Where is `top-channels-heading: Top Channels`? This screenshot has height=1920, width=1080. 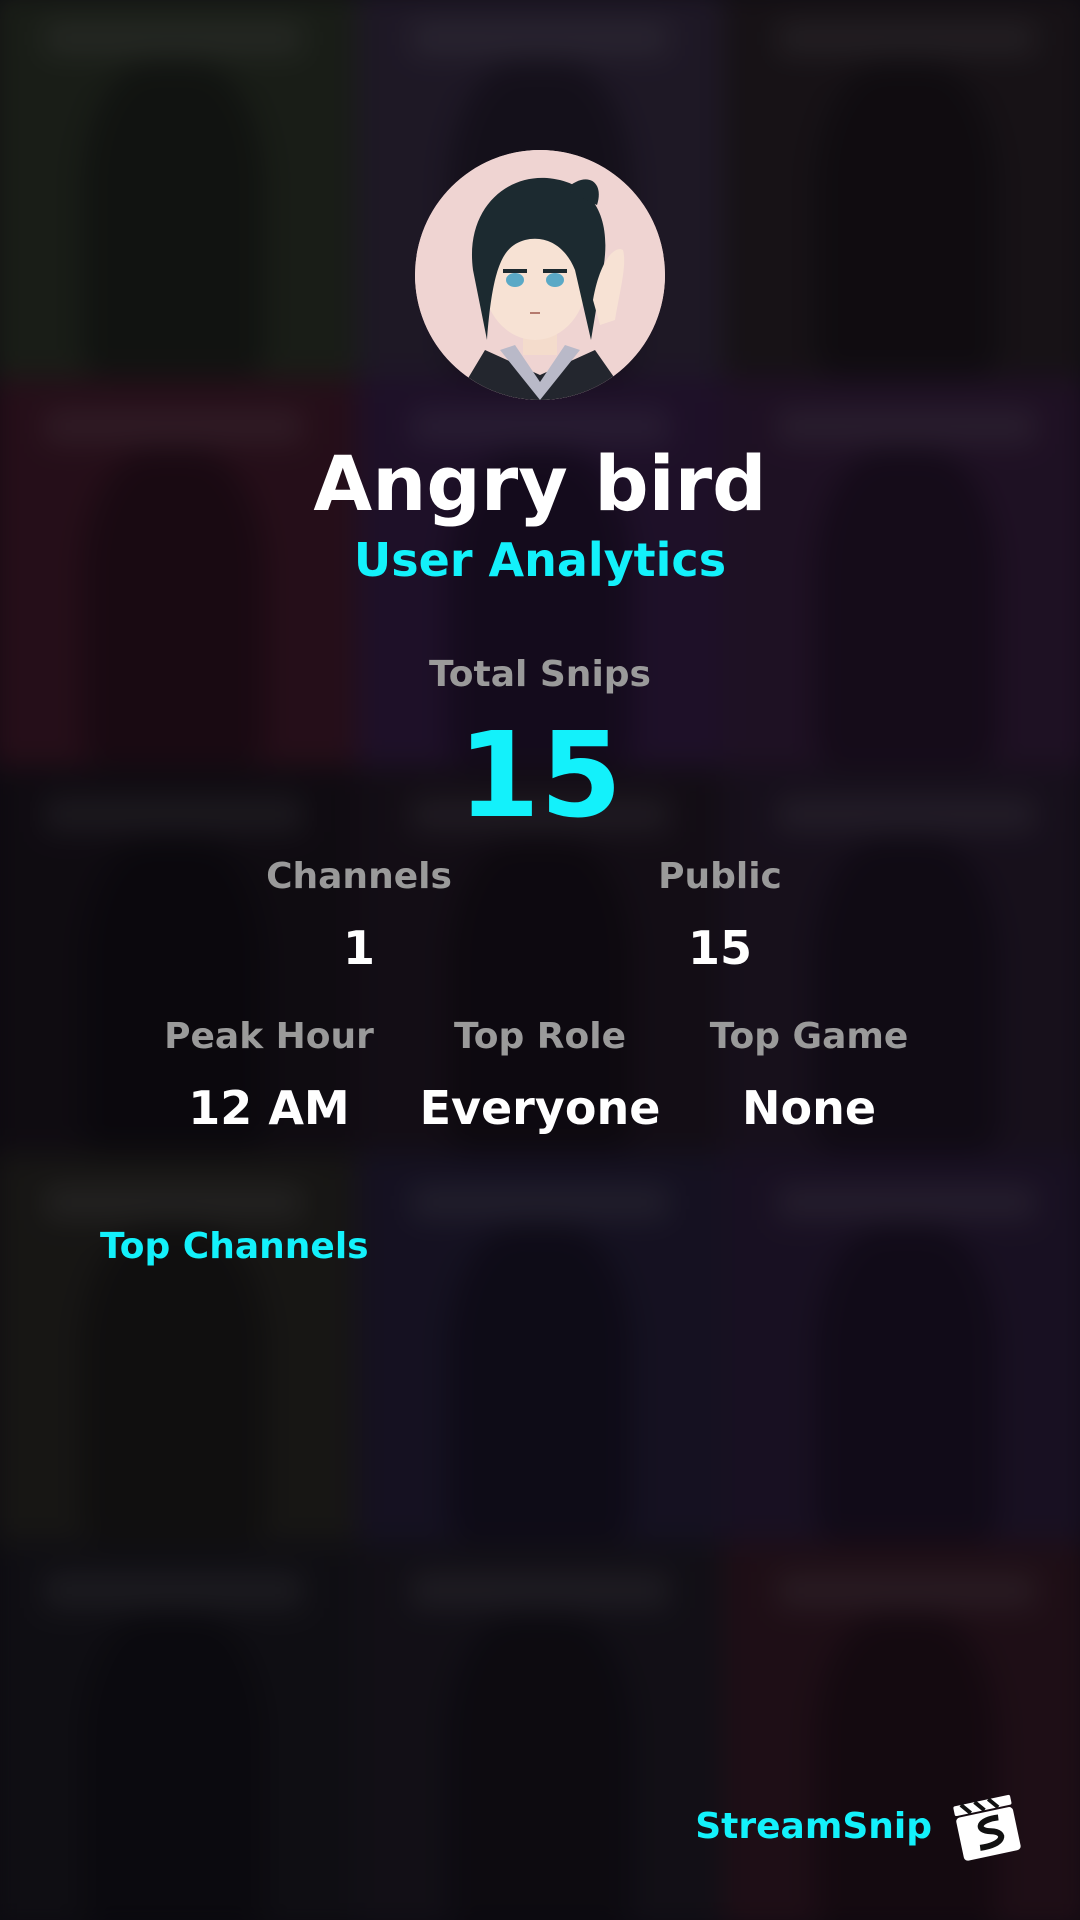
top-channels-heading: Top Channels is located at coordinates (234, 1246).